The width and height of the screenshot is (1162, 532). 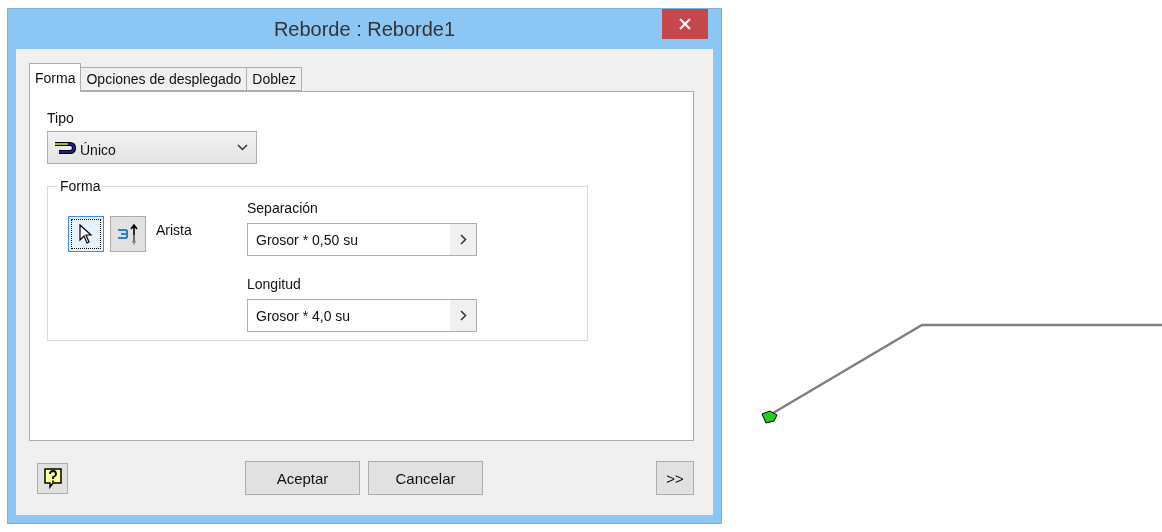 I want to click on tab: Doblez, so click(x=274, y=79).